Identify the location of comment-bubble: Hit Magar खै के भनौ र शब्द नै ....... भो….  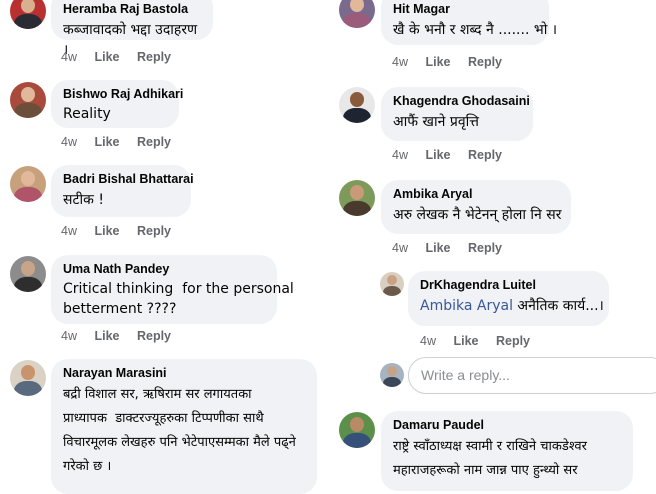
(469, 22).